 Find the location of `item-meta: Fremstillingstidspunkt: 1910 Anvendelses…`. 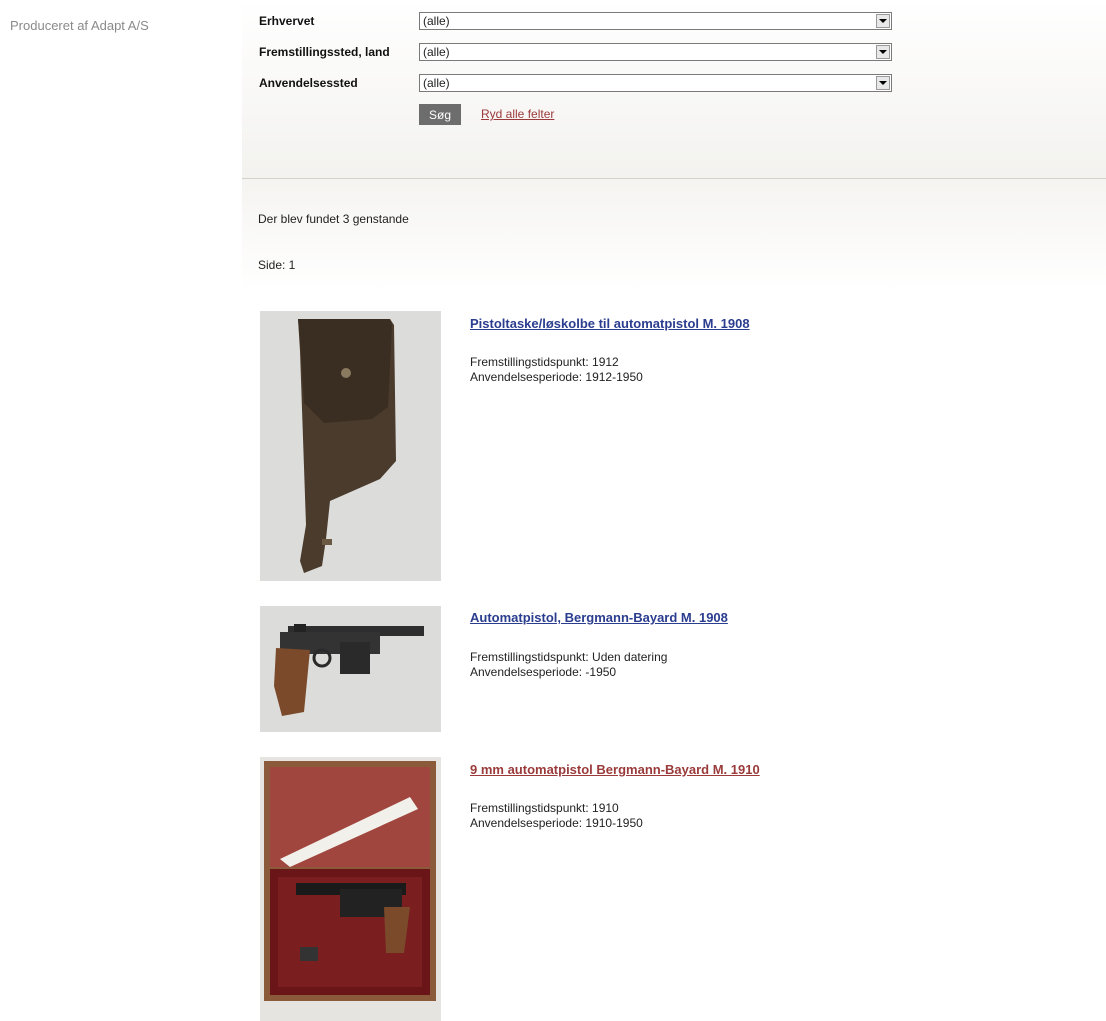

item-meta: Fremstillingstidspunkt: 1910 Anvendelses… is located at coordinates (556, 816).